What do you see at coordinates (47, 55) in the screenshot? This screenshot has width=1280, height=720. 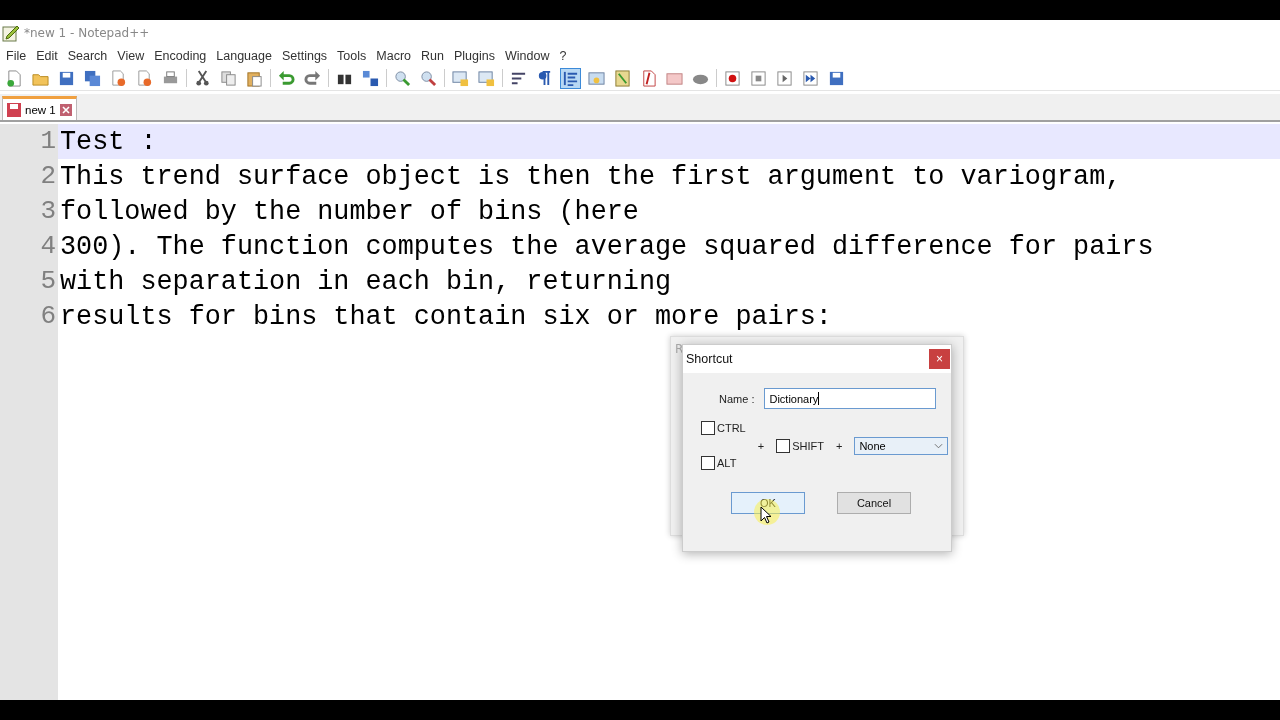 I see `menu-item: Edit` at bounding box center [47, 55].